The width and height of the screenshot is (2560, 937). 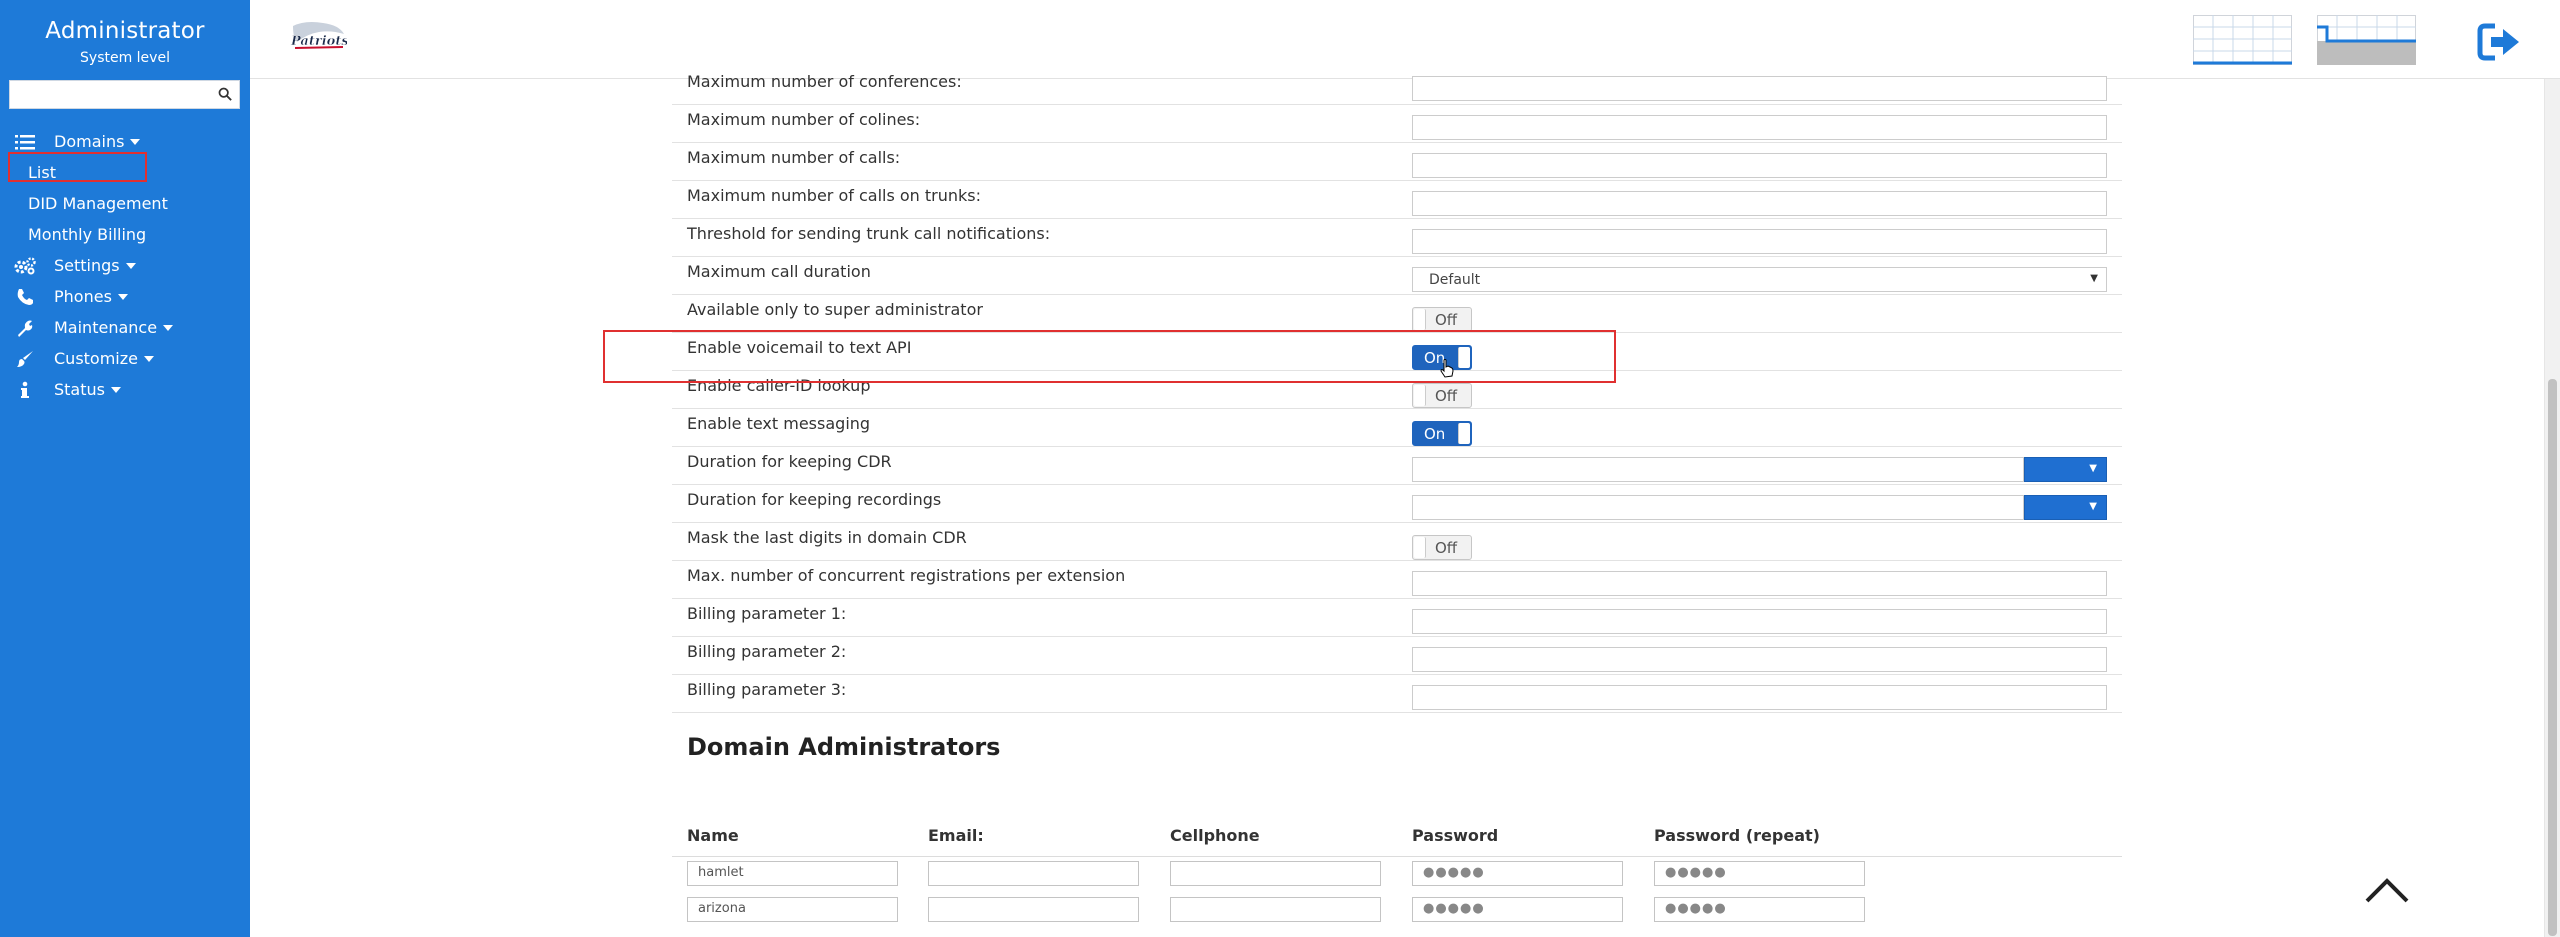 What do you see at coordinates (1397, 504) in the screenshot?
I see `form-row-recordings-duration: Duration for keeping recordings ▼` at bounding box center [1397, 504].